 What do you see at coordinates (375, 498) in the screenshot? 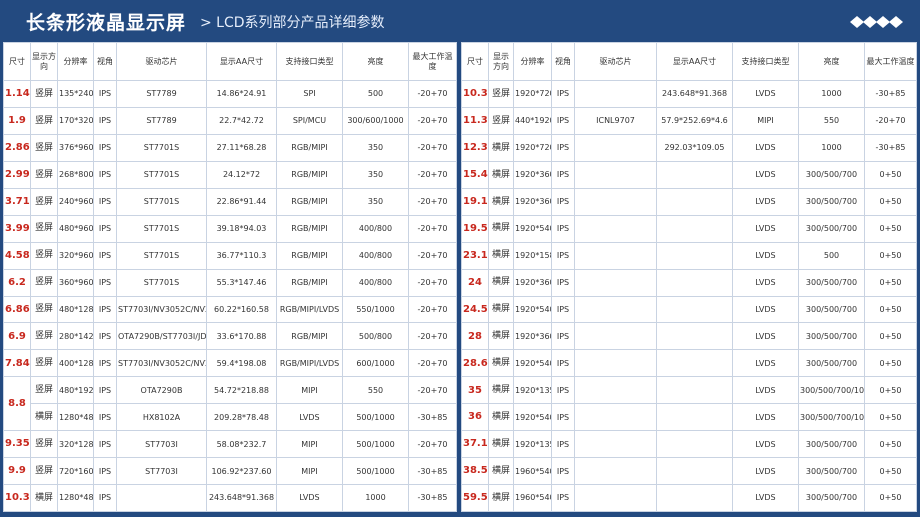
I see `brightness-cell: 1000` at bounding box center [375, 498].